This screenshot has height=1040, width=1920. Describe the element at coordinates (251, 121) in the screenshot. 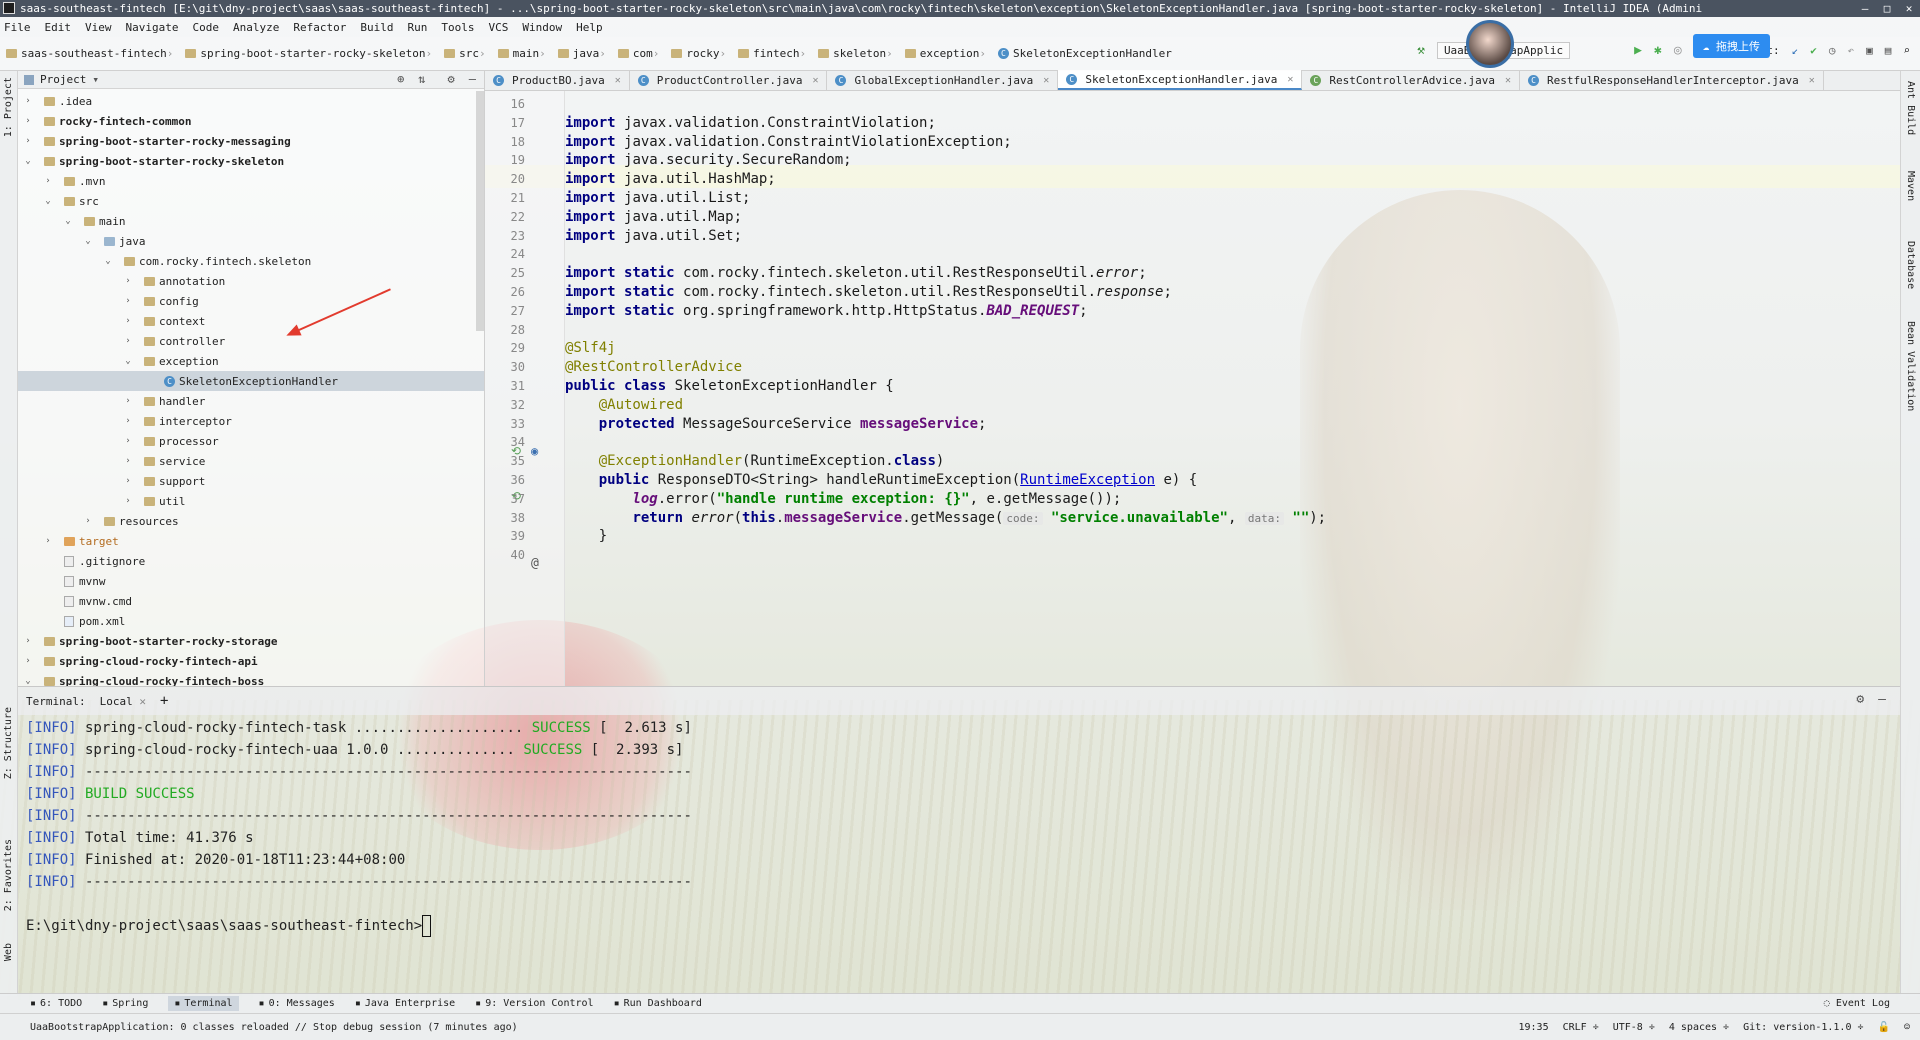

I see `tree-item: › rocky-fintech-common` at that location.